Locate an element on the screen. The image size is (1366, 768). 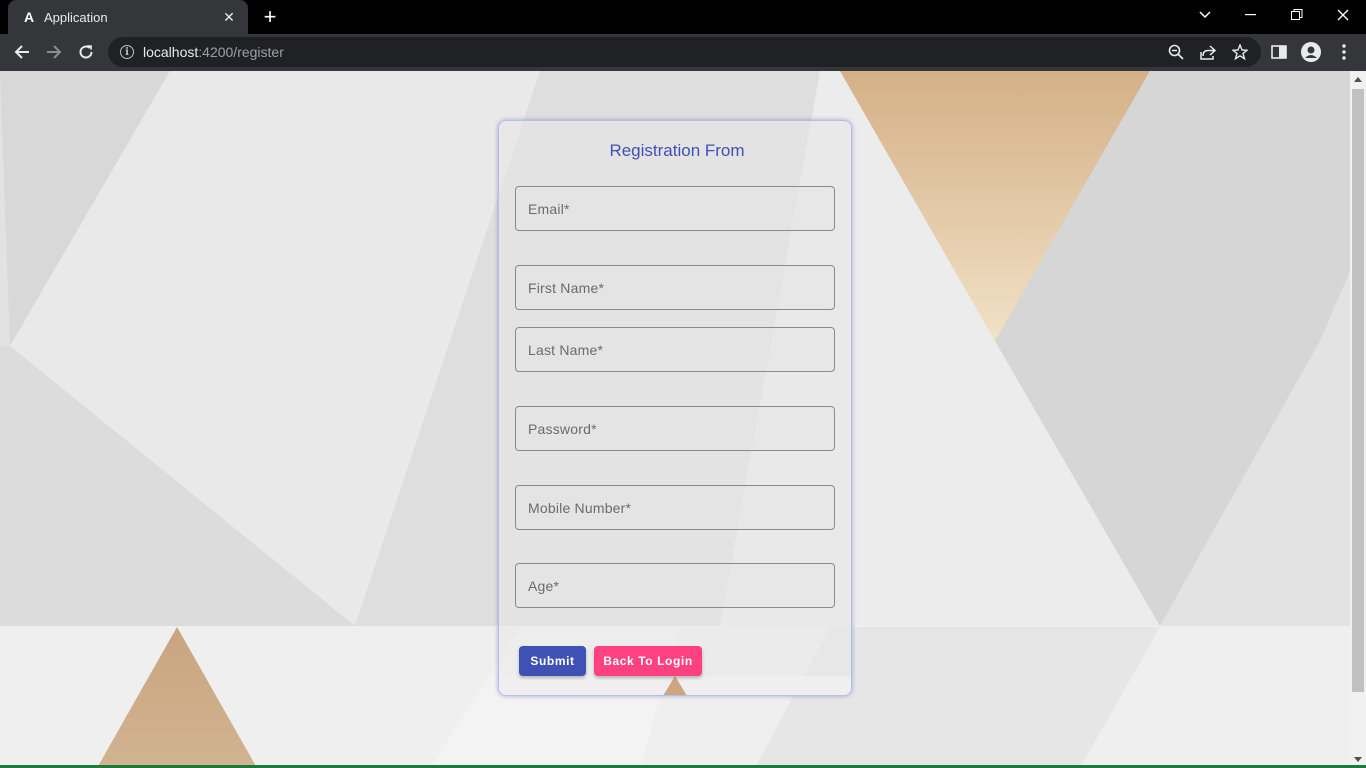
form-title: Registration From is located at coordinates (677, 150).